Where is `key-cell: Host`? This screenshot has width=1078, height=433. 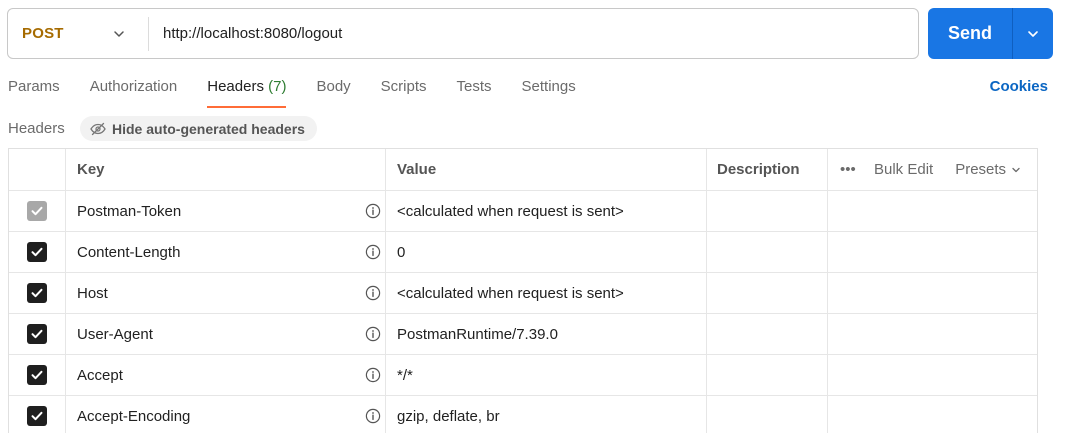 key-cell: Host is located at coordinates (226, 293).